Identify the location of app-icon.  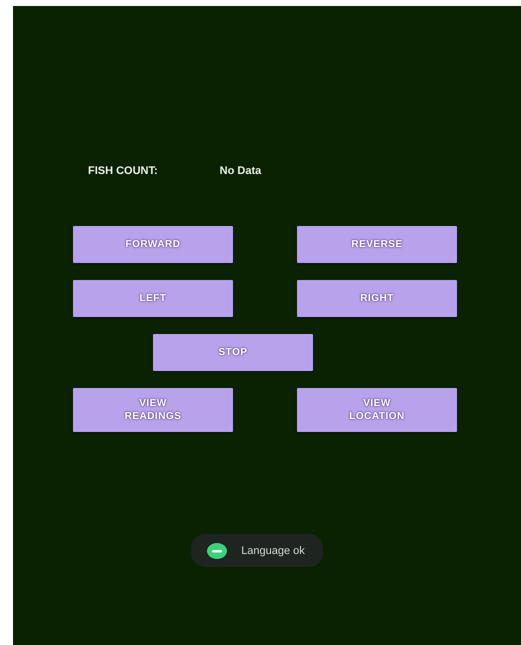
(217, 550).